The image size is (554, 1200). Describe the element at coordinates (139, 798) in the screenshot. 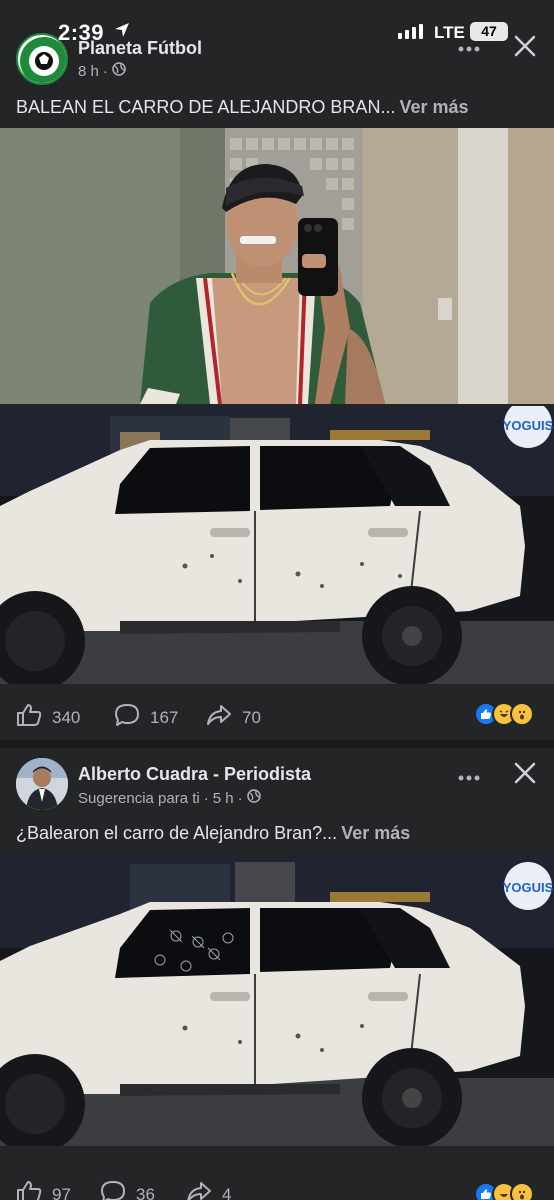

I see `suggestion-label: Sugerencia para ti` at that location.